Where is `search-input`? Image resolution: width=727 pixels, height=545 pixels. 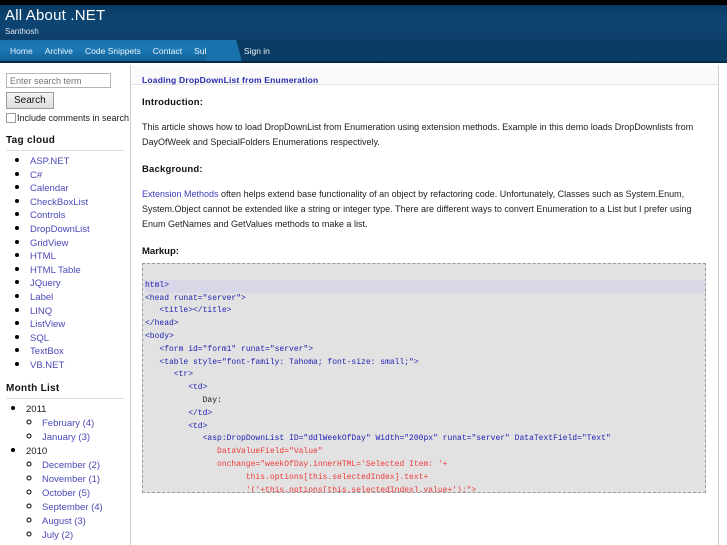
search-input is located at coordinates (58, 80).